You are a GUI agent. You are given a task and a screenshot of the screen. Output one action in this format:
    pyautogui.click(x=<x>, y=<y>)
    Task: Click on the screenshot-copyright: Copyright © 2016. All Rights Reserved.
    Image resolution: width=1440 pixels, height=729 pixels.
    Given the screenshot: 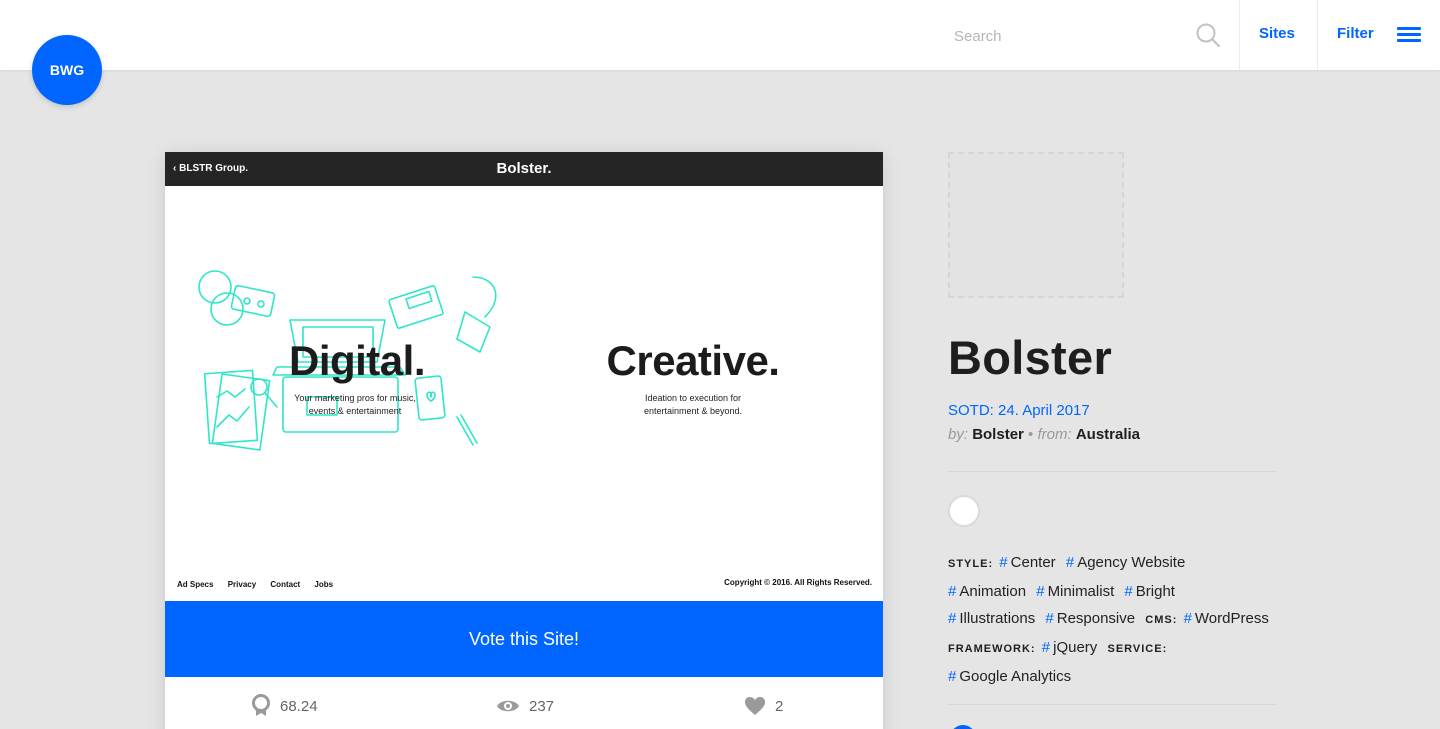 What is the action you would take?
    pyautogui.click(x=798, y=582)
    